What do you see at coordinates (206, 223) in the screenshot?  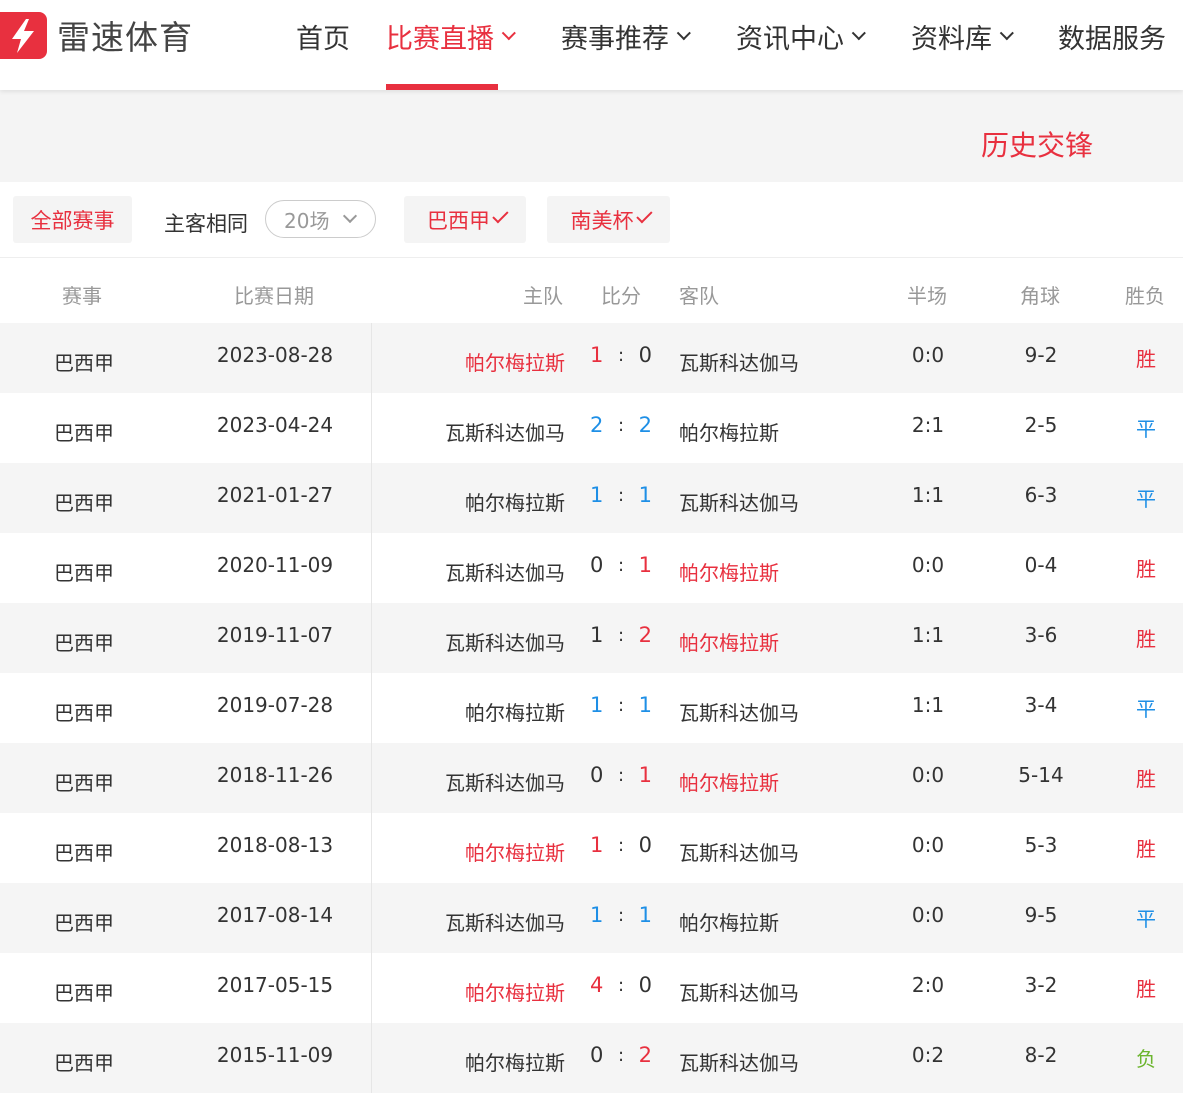 I see `same-home-away-toggle: 主客相同` at bounding box center [206, 223].